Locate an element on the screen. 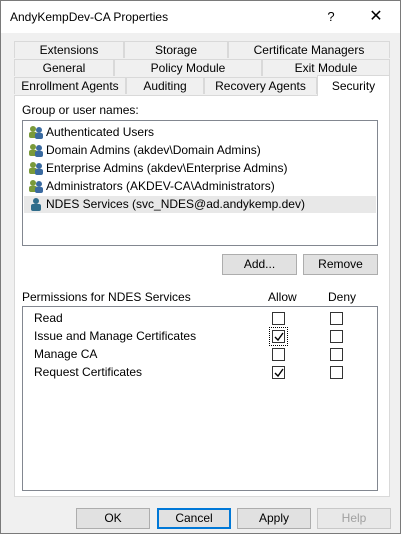 This screenshot has height=534, width=401. ok-button: OK is located at coordinates (113, 518).